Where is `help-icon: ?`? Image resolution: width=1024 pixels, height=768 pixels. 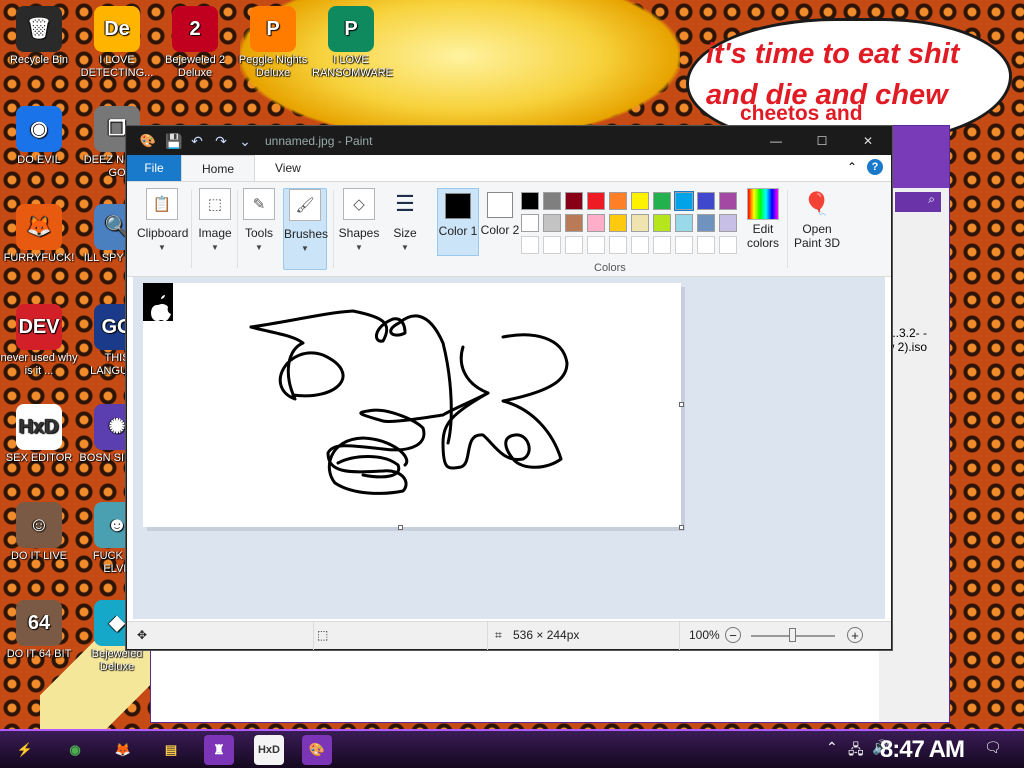 help-icon: ? is located at coordinates (875, 167).